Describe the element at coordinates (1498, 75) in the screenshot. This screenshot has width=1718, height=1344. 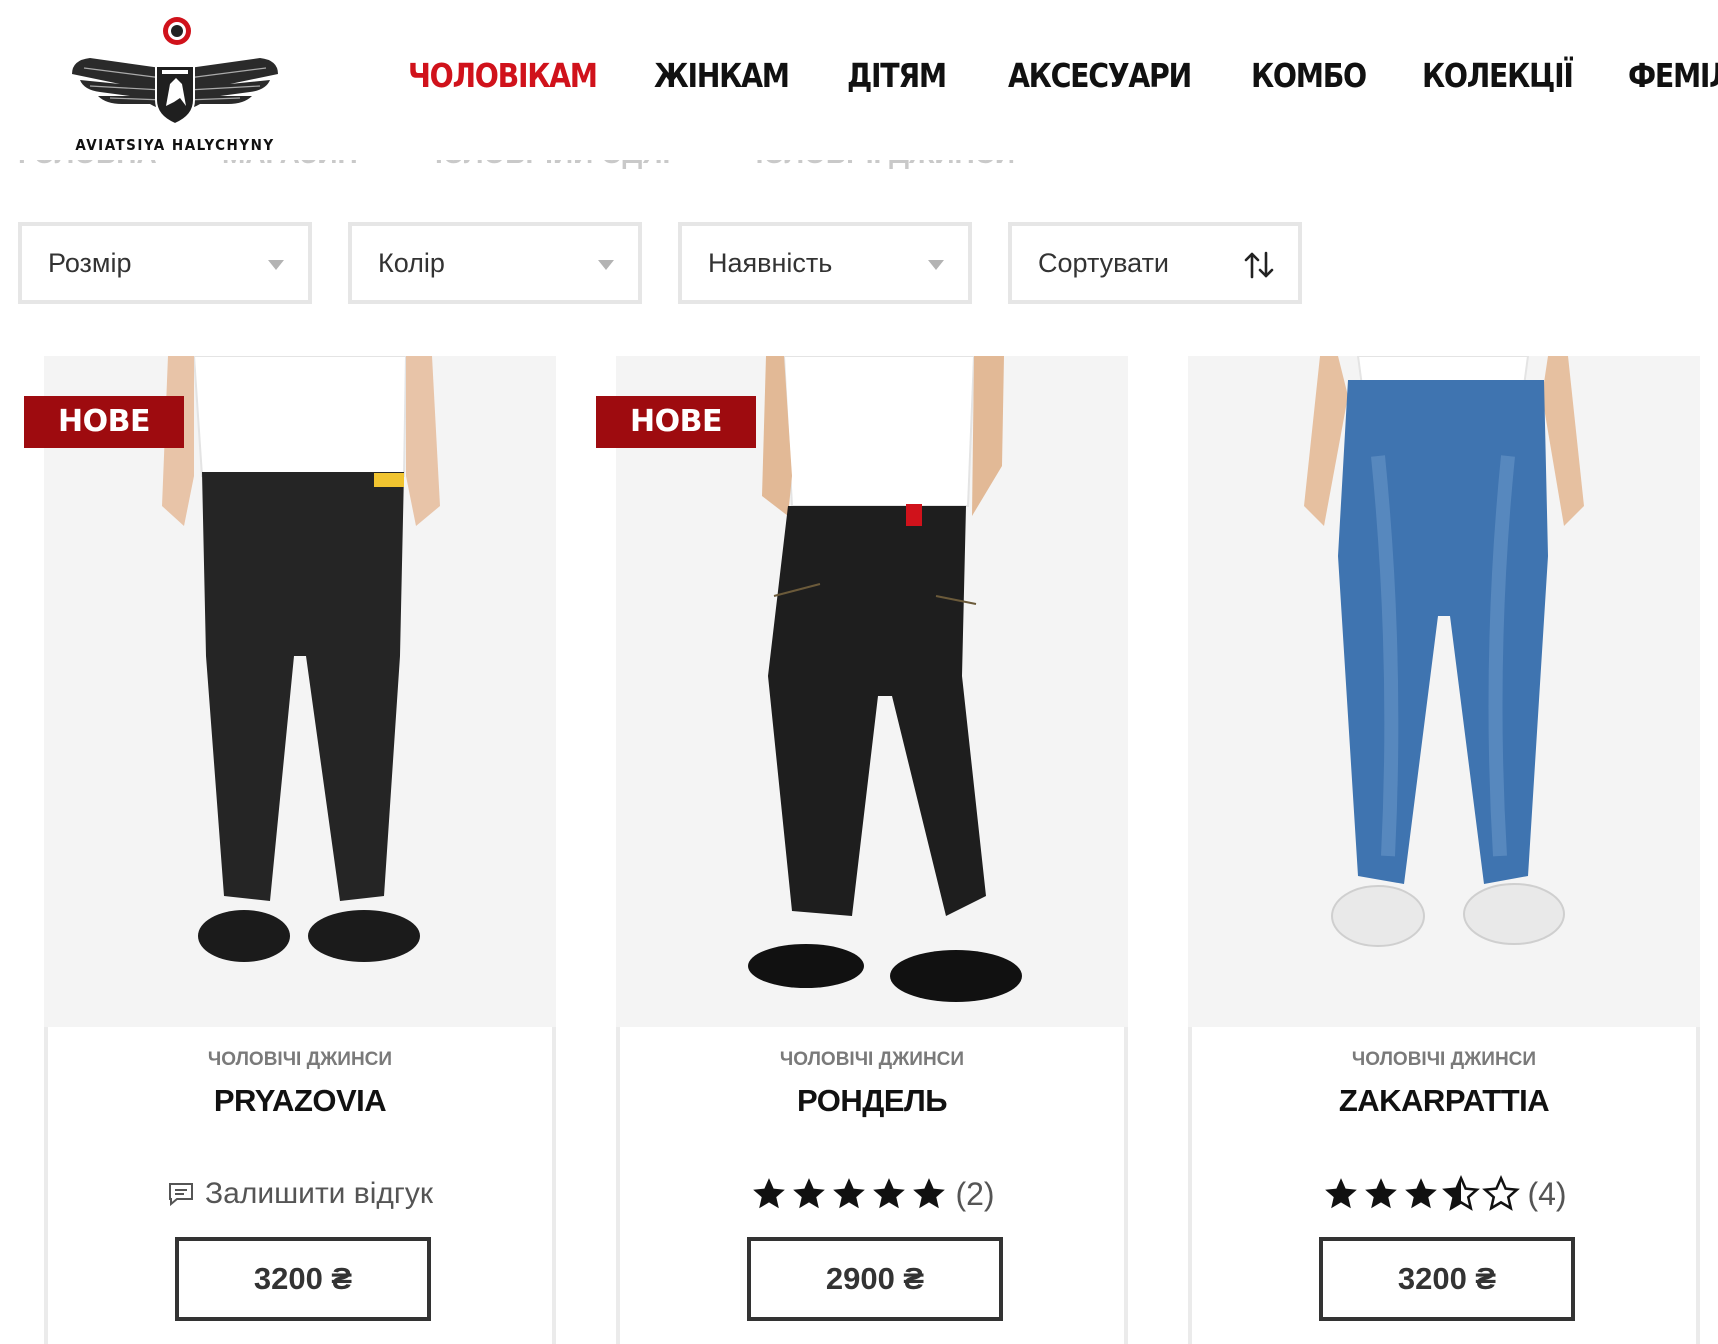
I see `nav-item-collections: КОЛЕКЦІЇ` at that location.